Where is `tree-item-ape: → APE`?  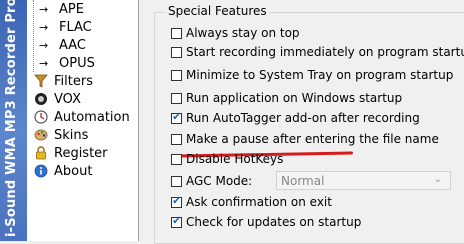 tree-item-ape: → APE is located at coordinates (61, 9).